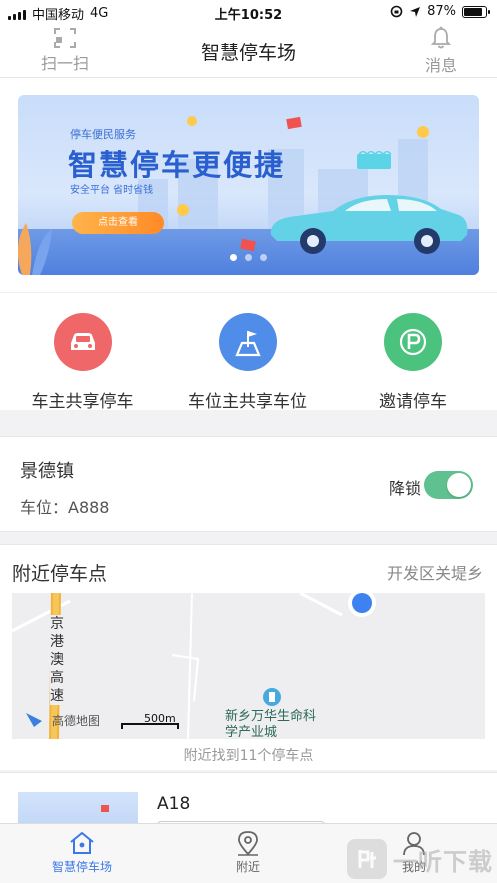  I want to click on watermark-logo-icon, so click(367, 859).